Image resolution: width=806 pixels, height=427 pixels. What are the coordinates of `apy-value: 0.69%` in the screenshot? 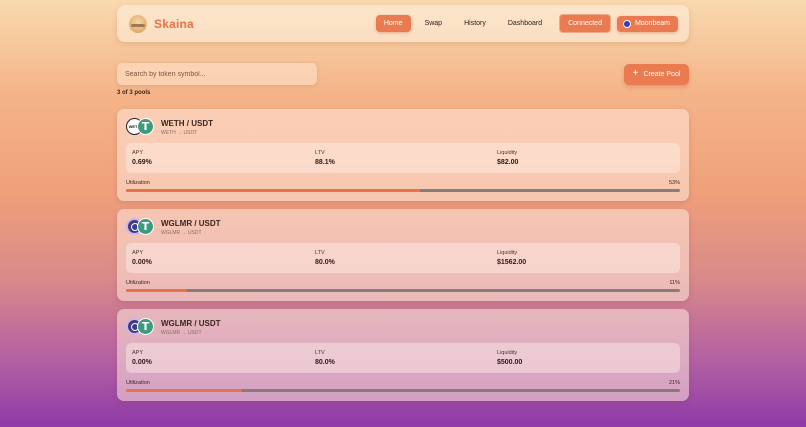 It's located at (142, 162).